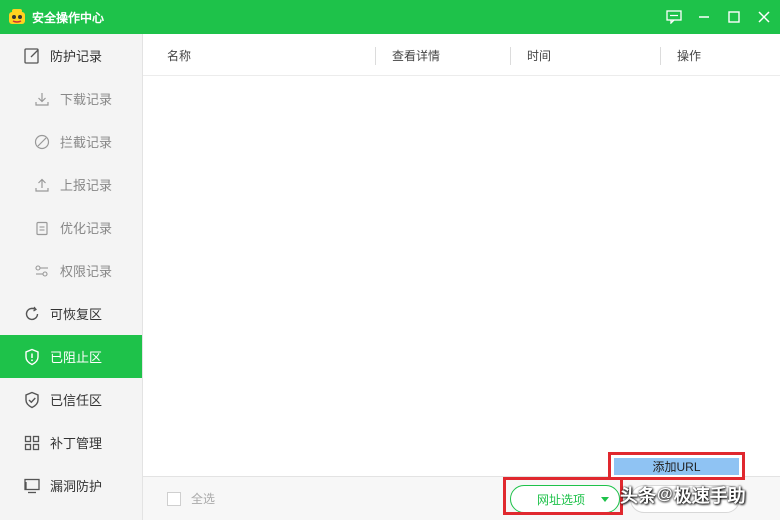 Image resolution: width=780 pixels, height=520 pixels. I want to click on block-icon, so click(42, 142).